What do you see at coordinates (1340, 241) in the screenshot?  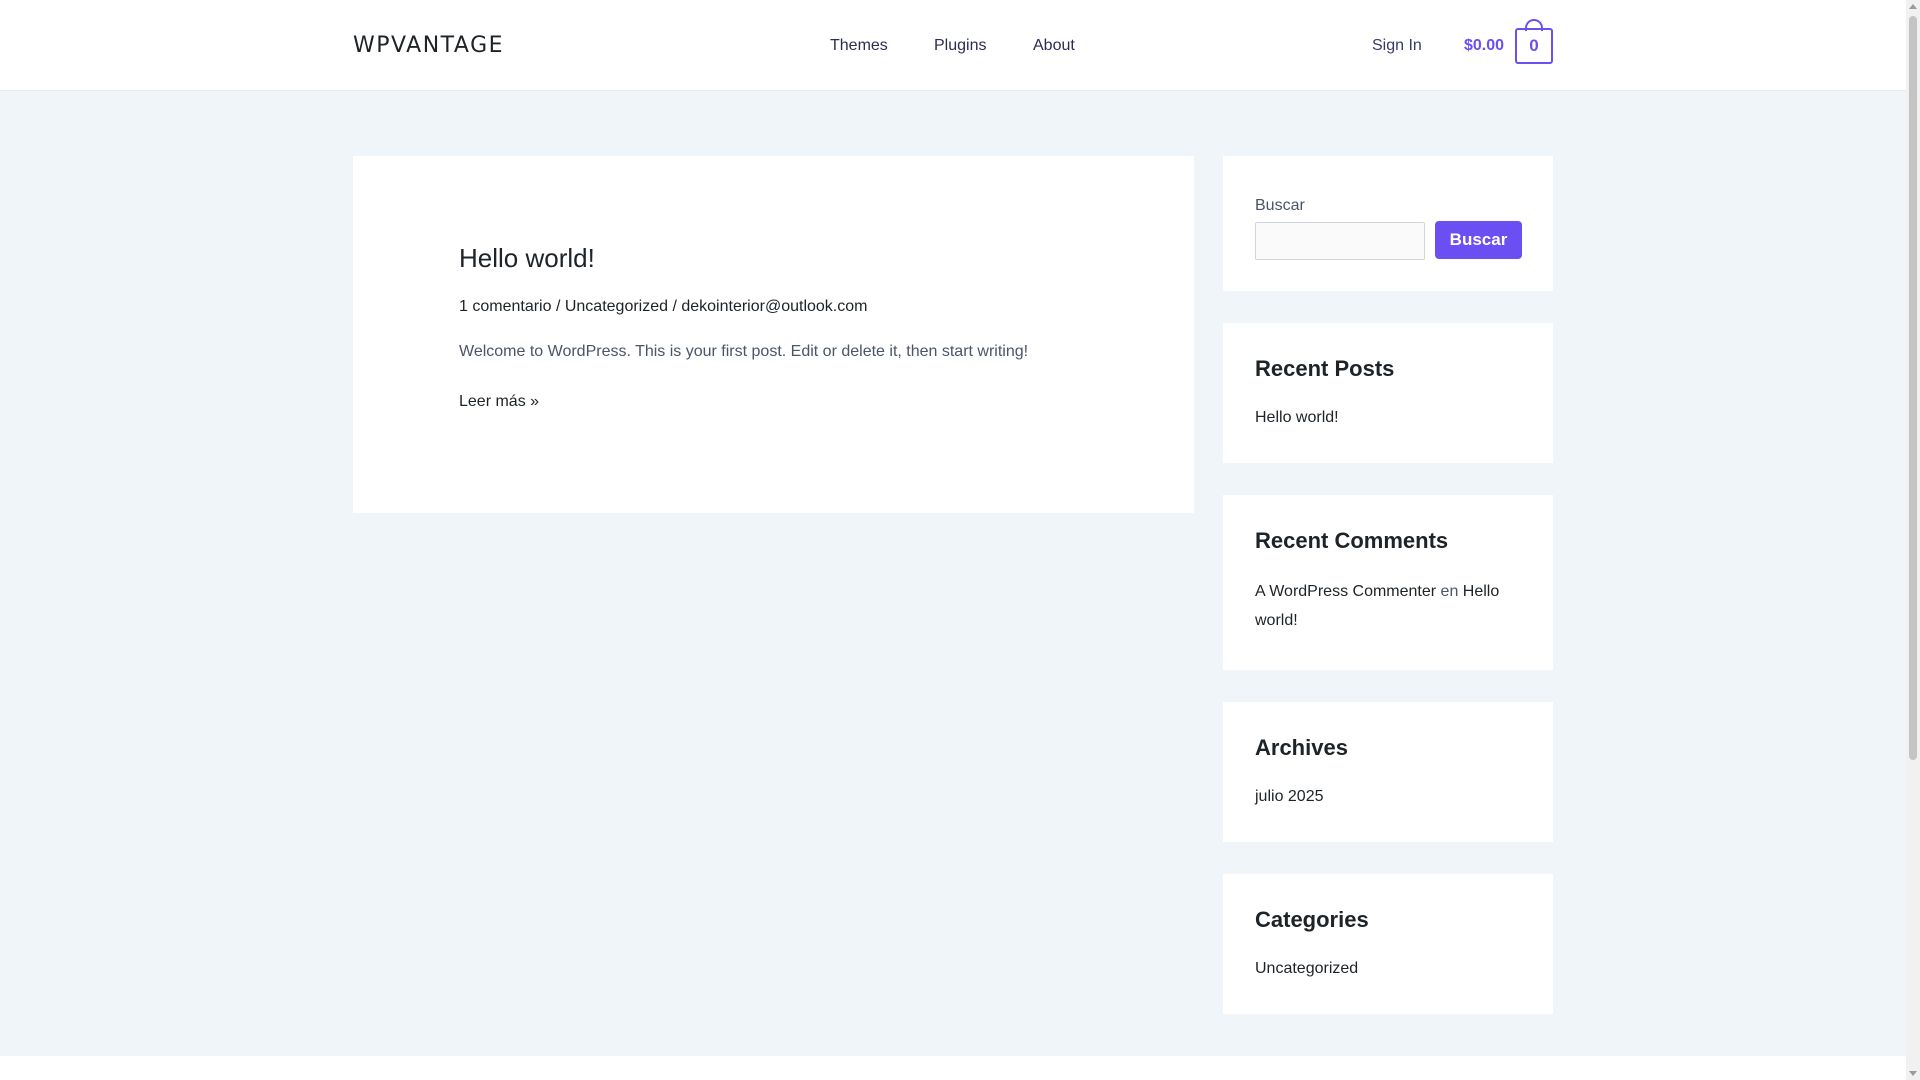 I see `search-input` at bounding box center [1340, 241].